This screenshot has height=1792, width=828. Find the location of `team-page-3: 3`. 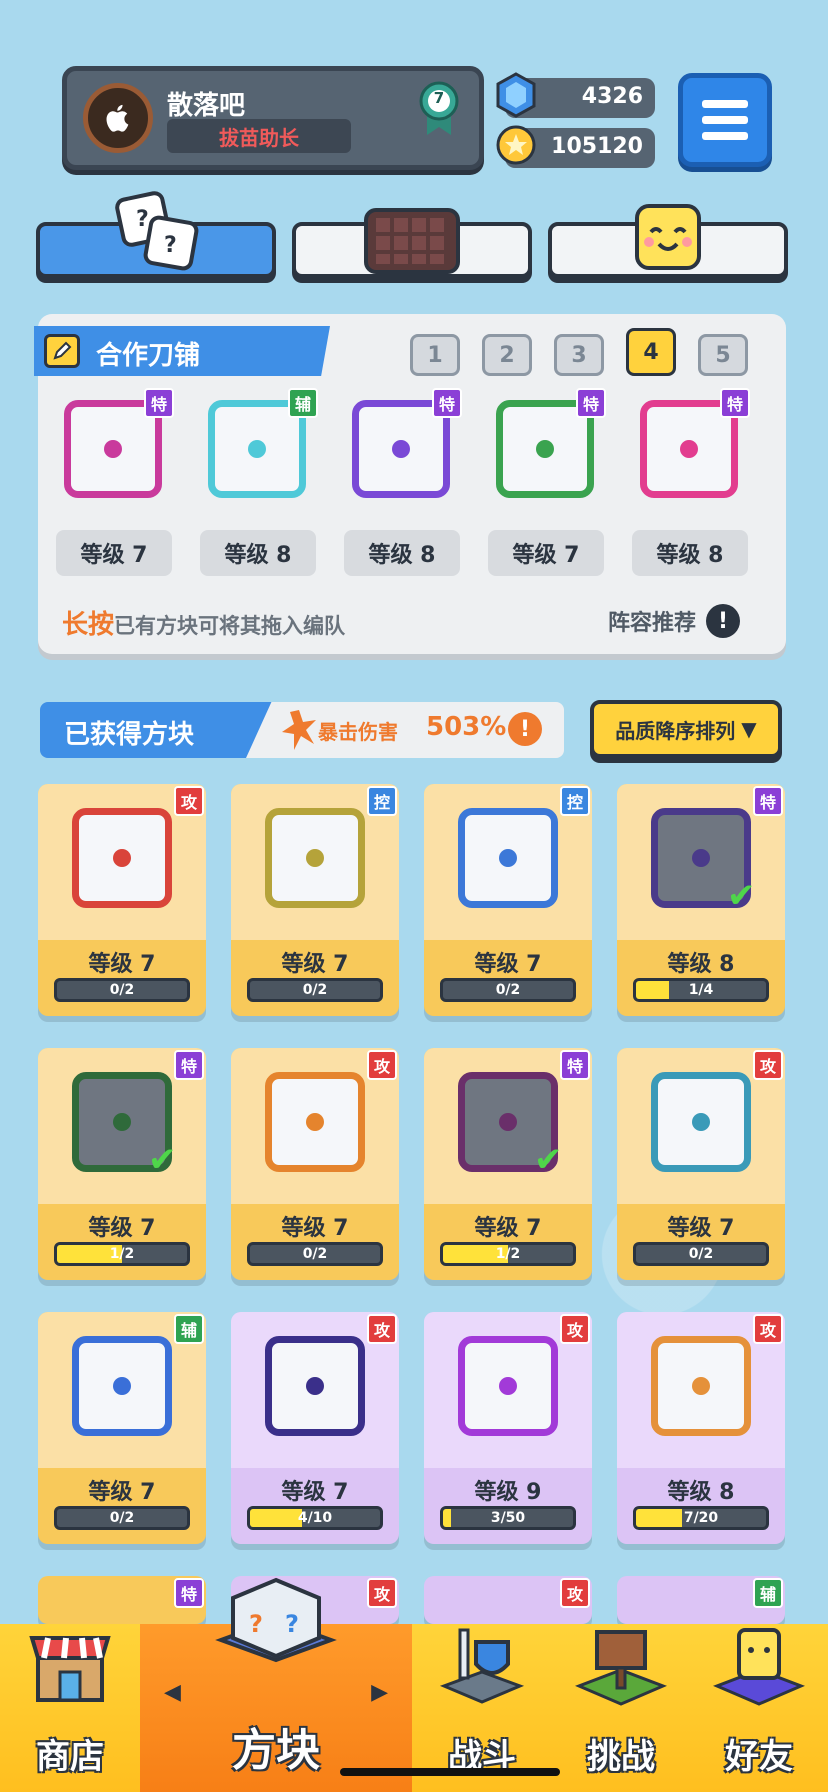

team-page-3: 3 is located at coordinates (579, 355).